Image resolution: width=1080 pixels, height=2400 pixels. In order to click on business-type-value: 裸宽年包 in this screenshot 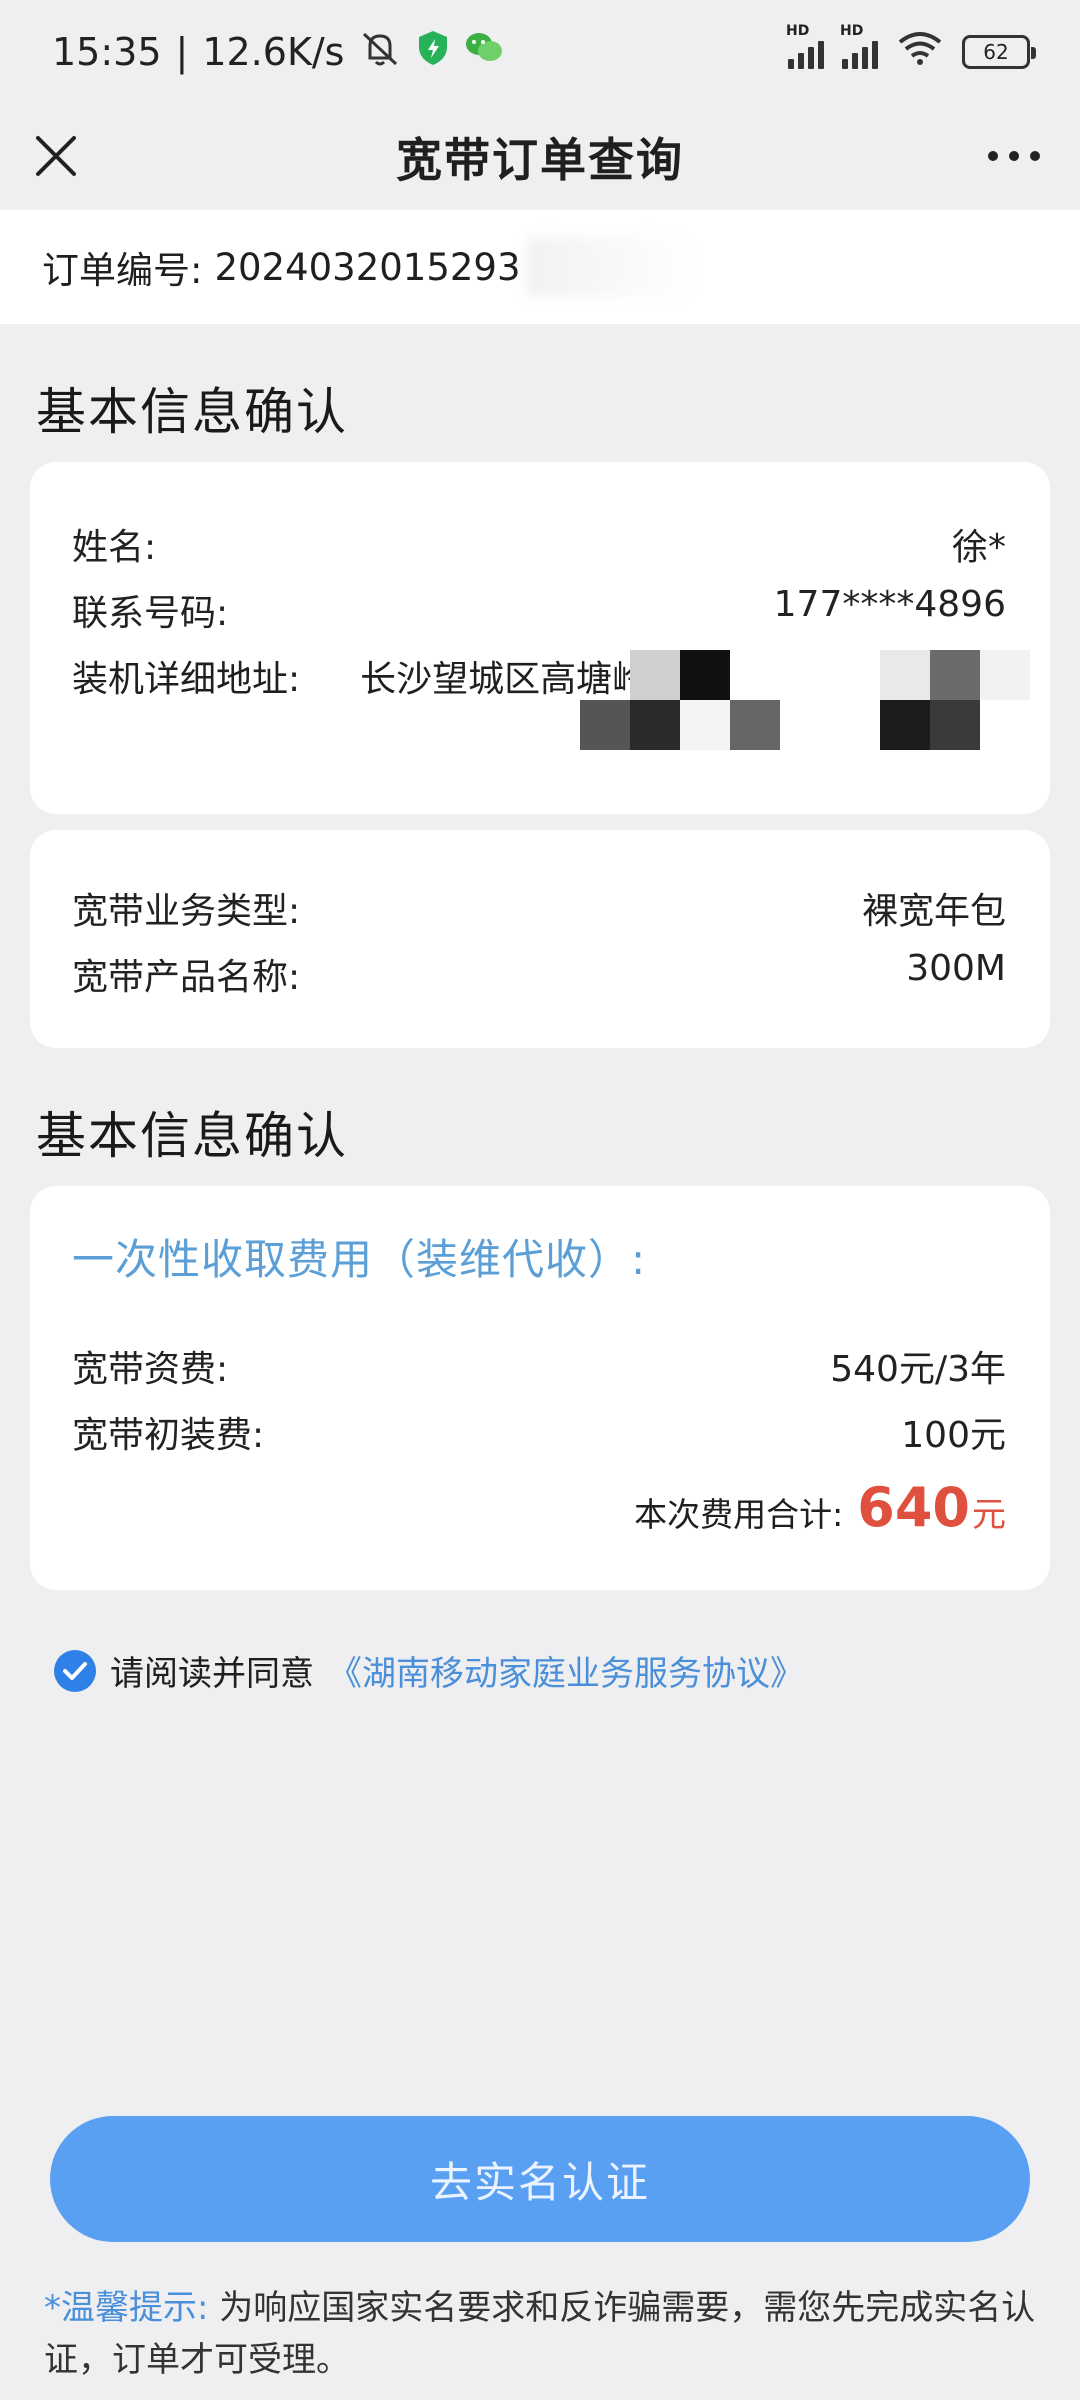, I will do `click(933, 911)`.